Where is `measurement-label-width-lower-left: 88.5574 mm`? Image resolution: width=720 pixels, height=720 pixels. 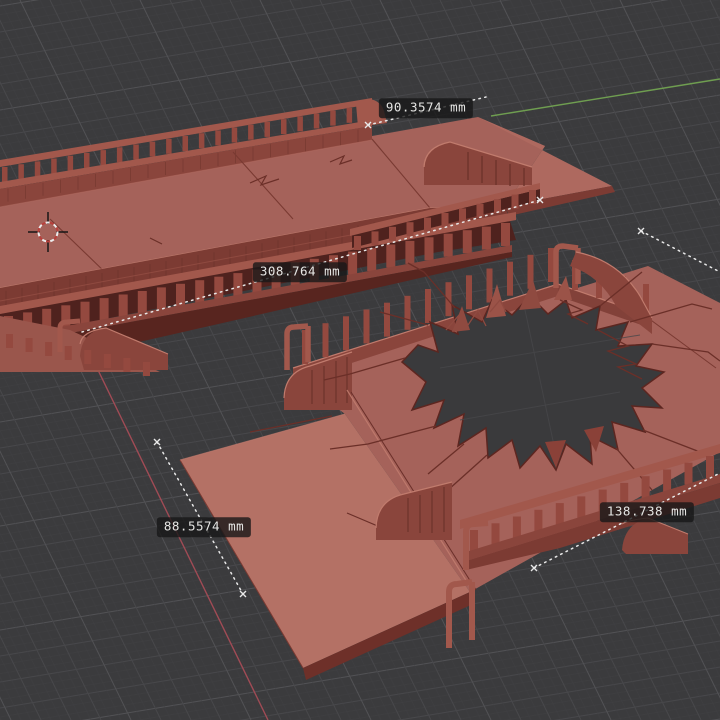 measurement-label-width-lower-left: 88.5574 mm is located at coordinates (204, 527).